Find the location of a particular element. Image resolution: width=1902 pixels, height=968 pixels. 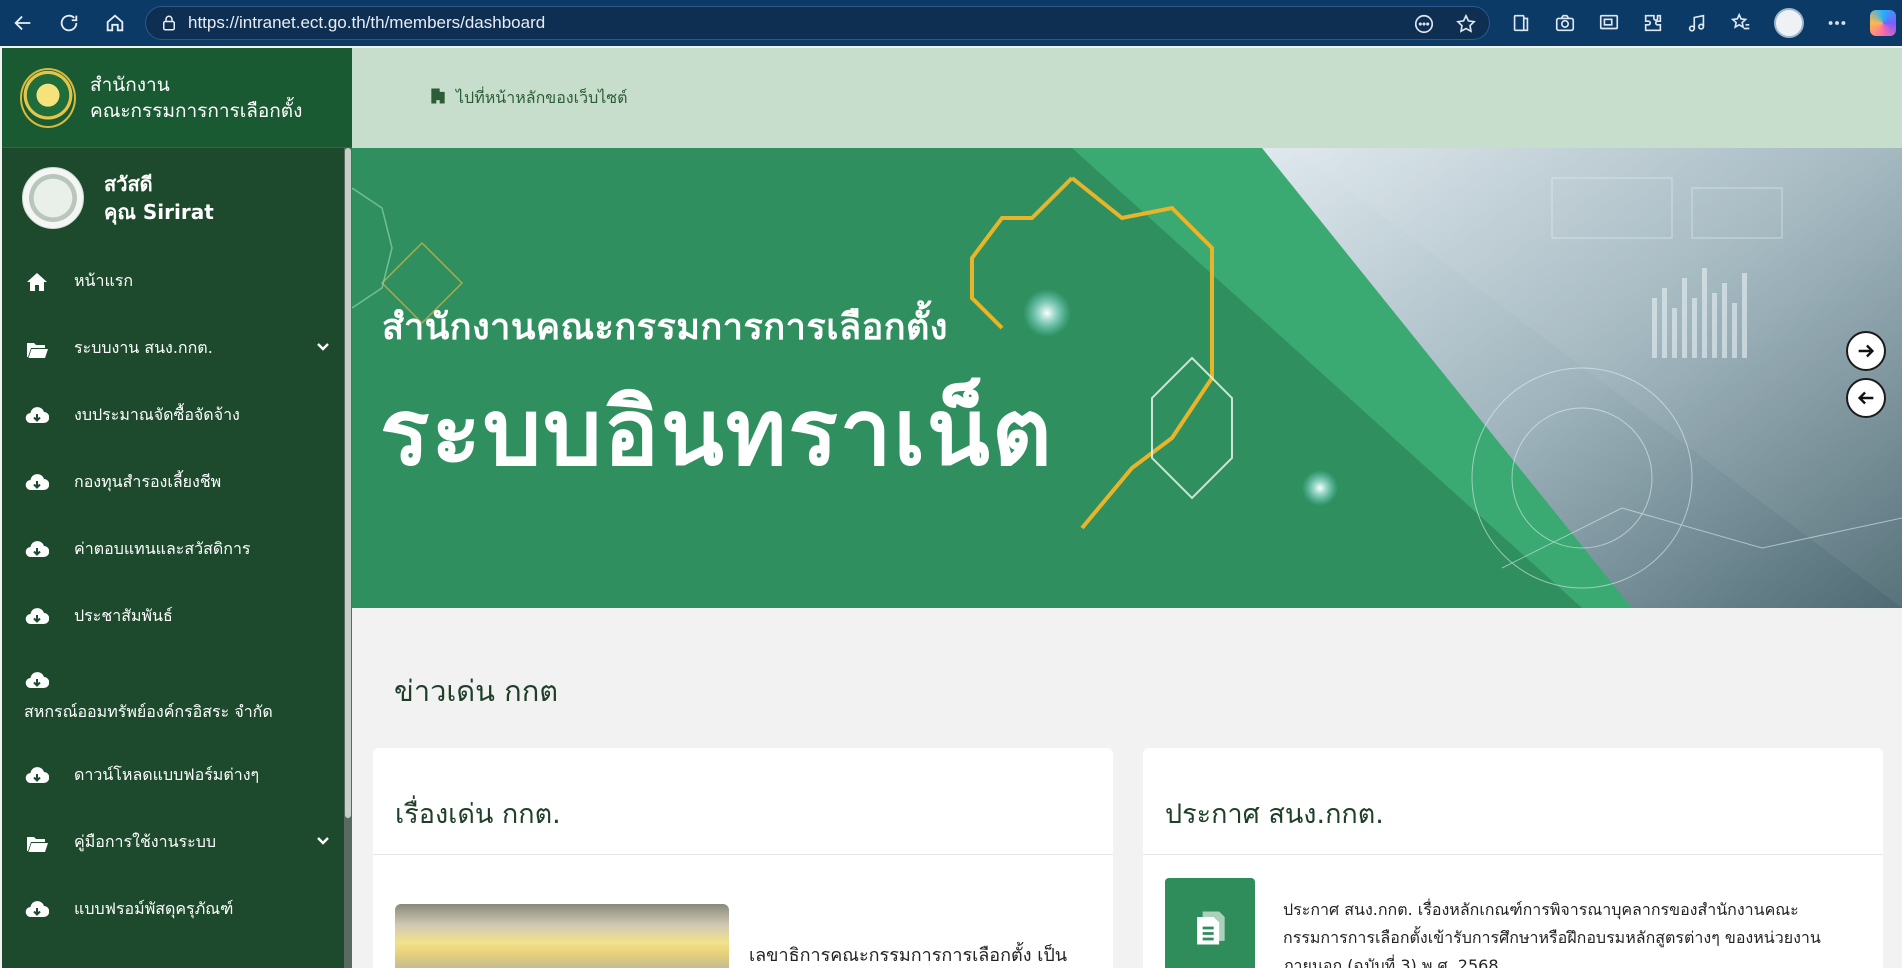

sidebar-item-label: แบบฟรอม์พัสดุครุภัณฑ์ is located at coordinates (154, 908).